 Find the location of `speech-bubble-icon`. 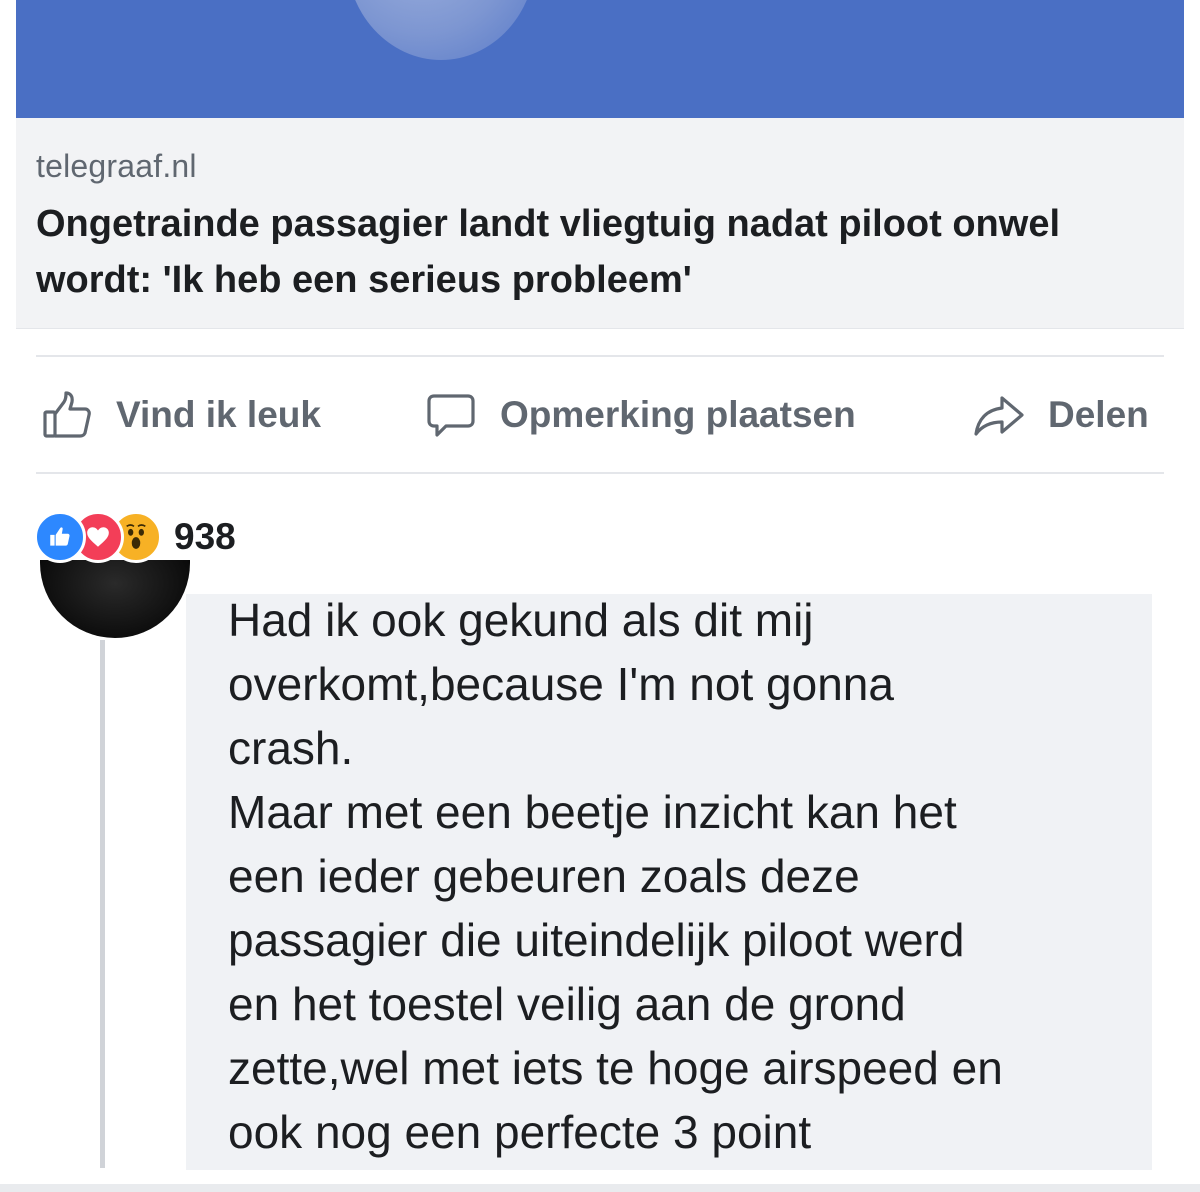

speech-bubble-icon is located at coordinates (451, 415).